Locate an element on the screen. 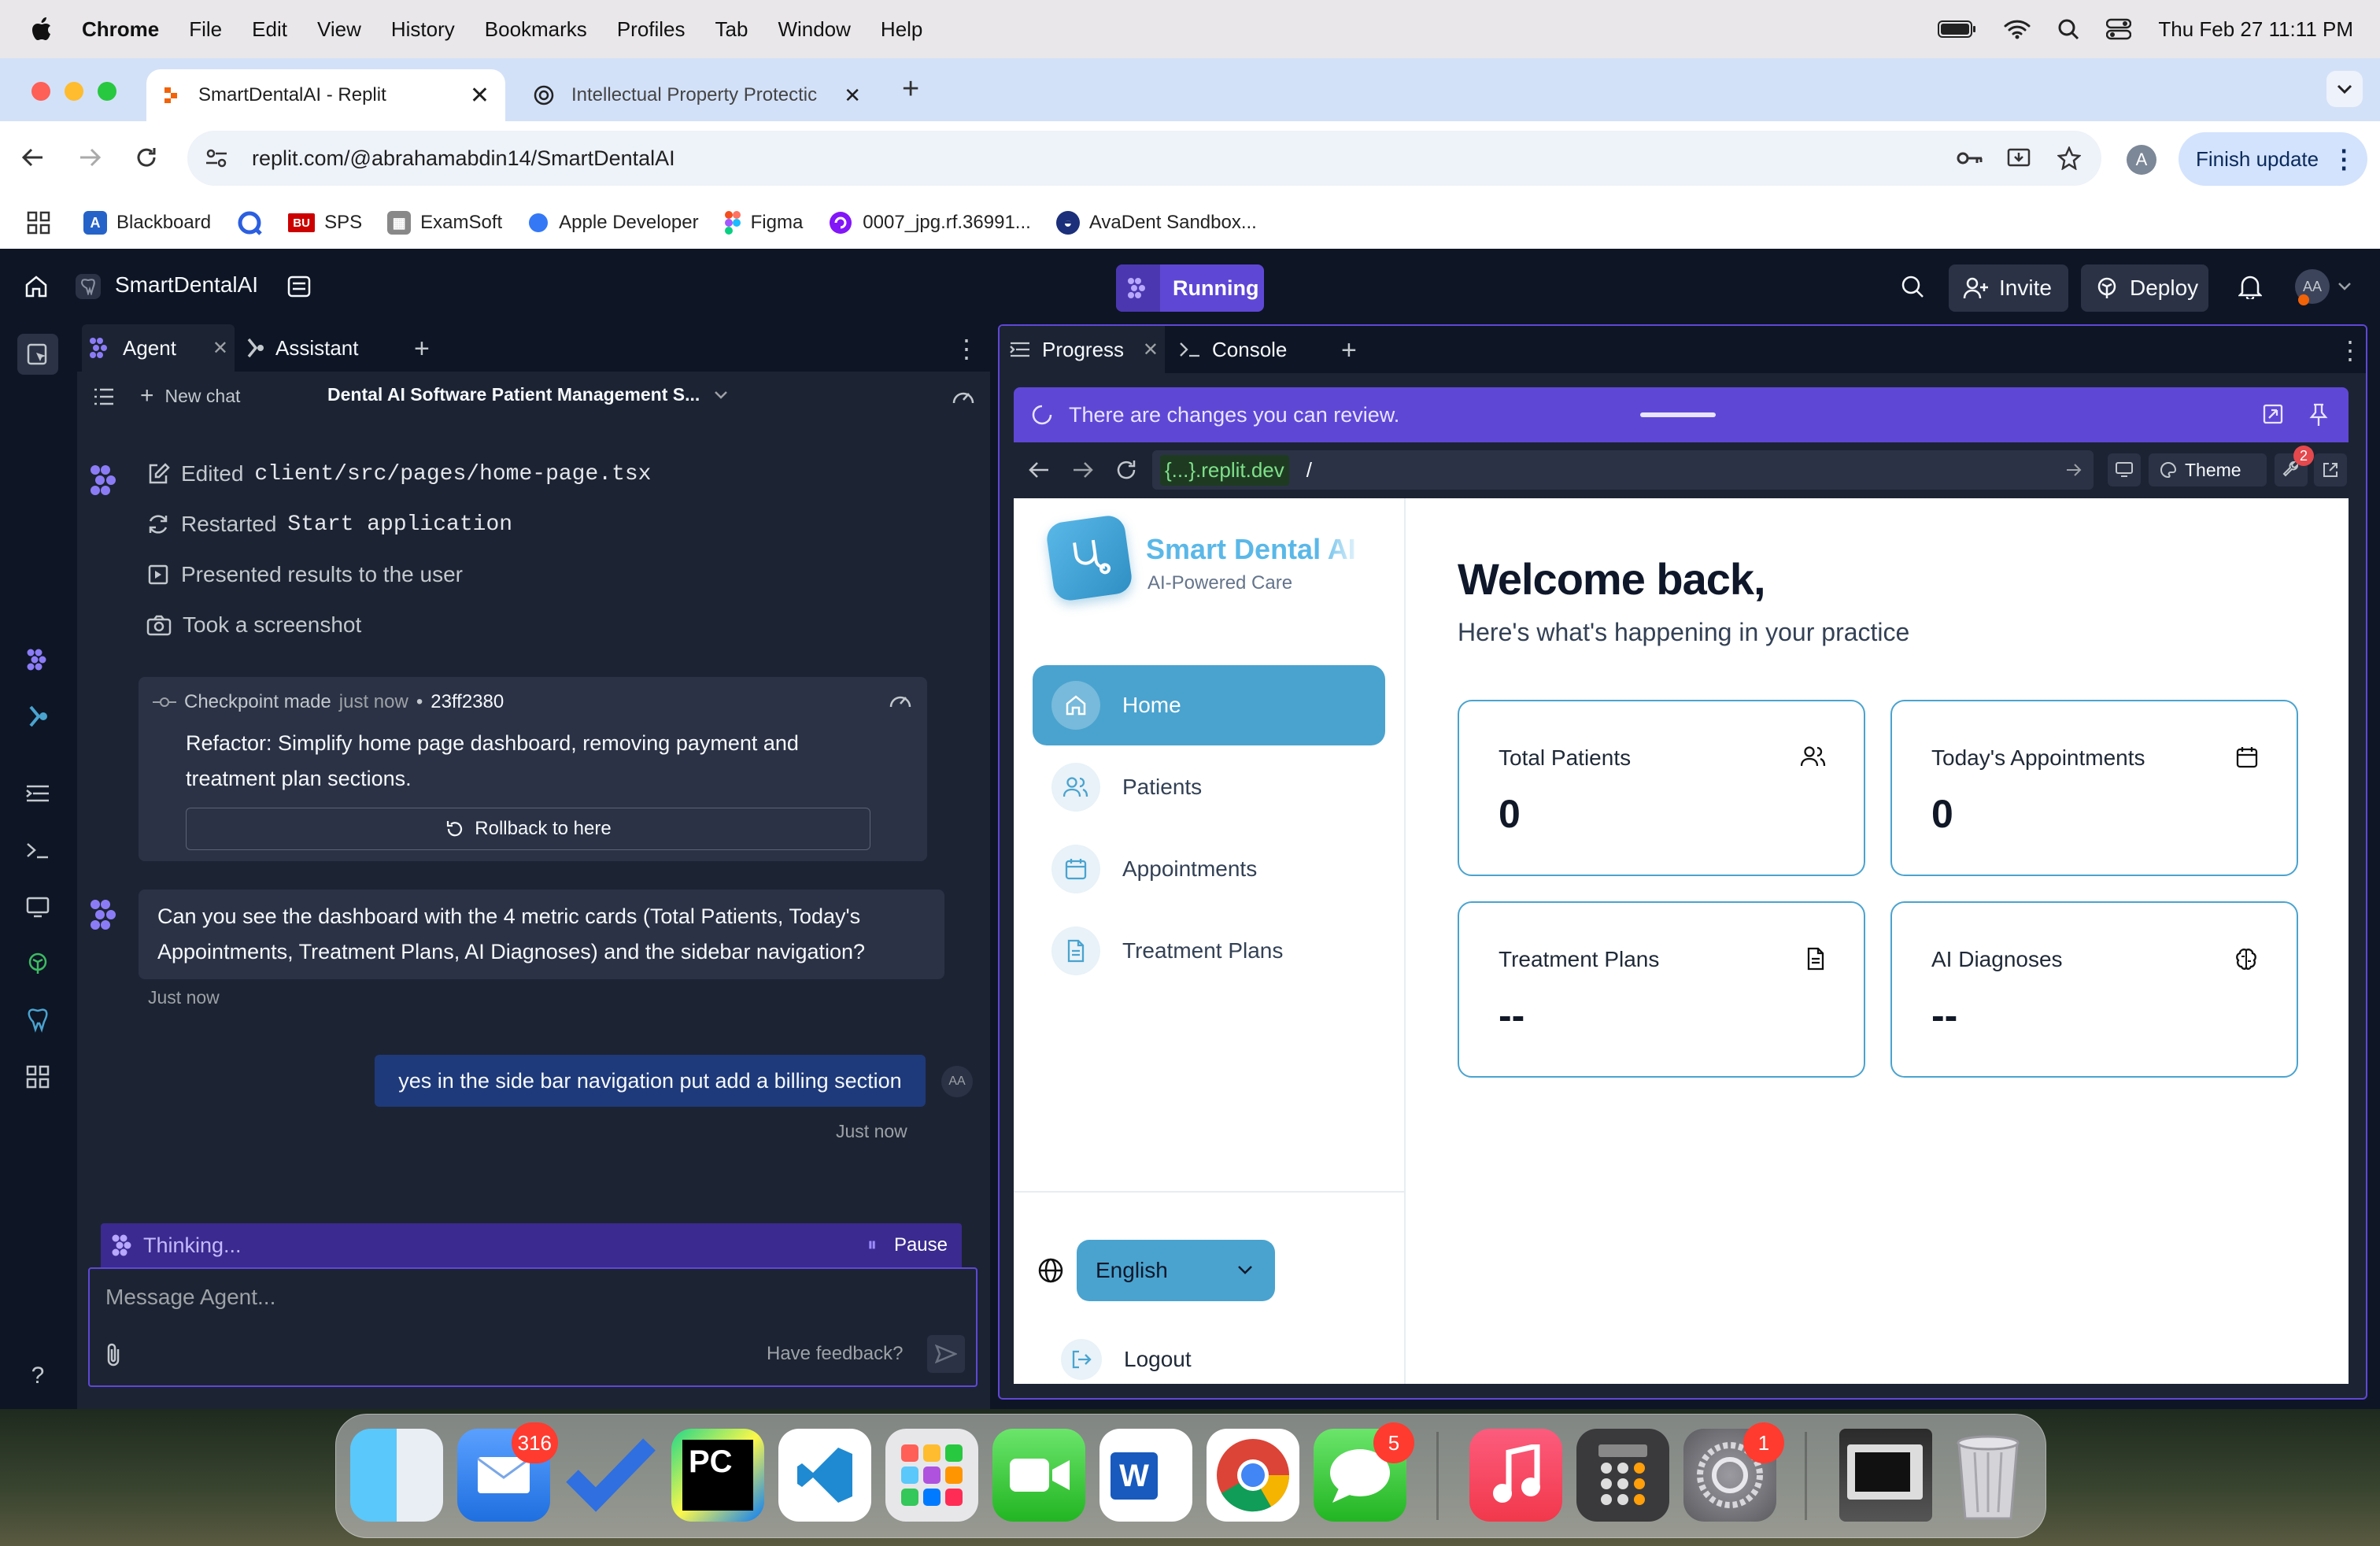 The image size is (2380, 1546). preview-back-icon is located at coordinates (1039, 470).